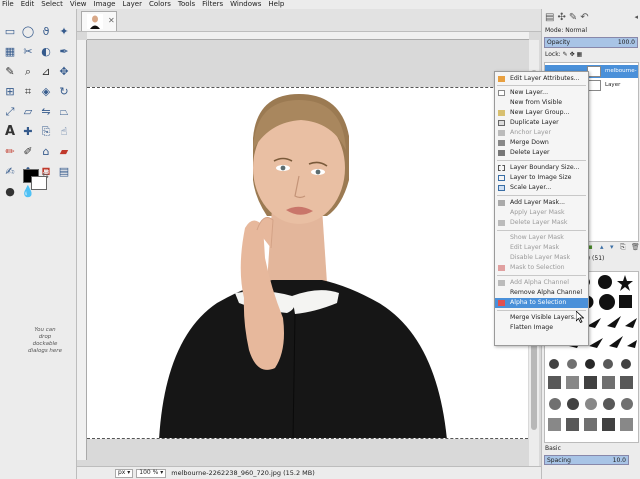 The width and height of the screenshot is (640, 479). What do you see at coordinates (612, 247) in the screenshot?
I see `lower-layer-icon: ▾` at bounding box center [612, 247].